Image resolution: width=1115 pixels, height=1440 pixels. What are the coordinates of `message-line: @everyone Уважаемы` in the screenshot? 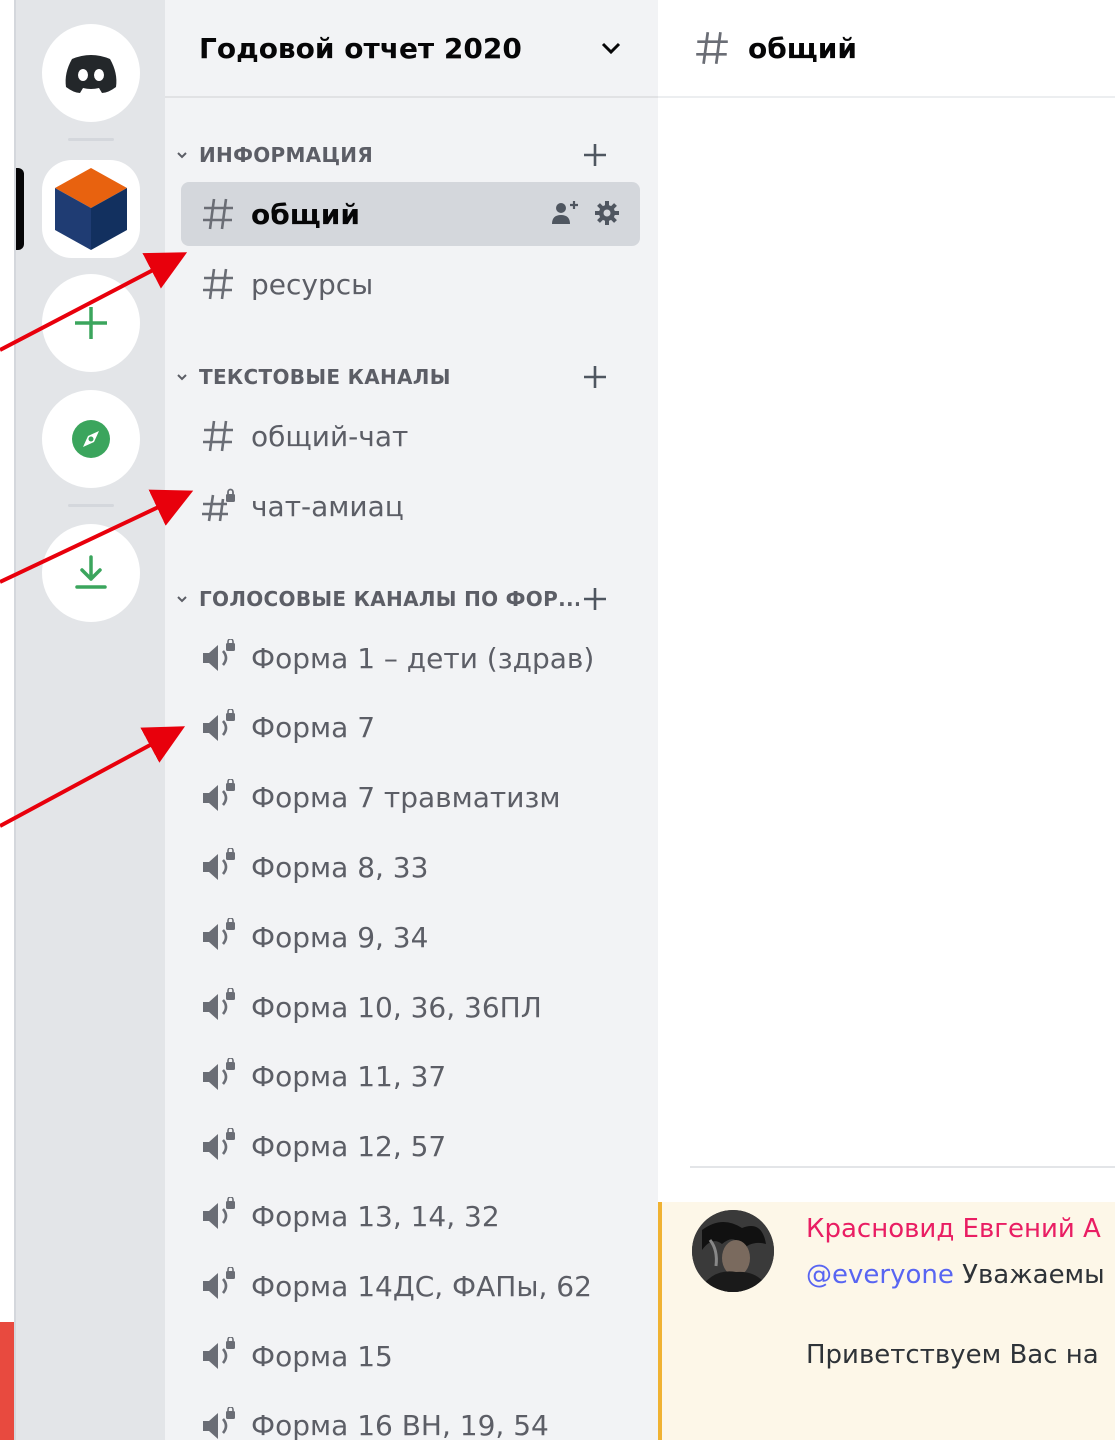 It's located at (955, 1275).